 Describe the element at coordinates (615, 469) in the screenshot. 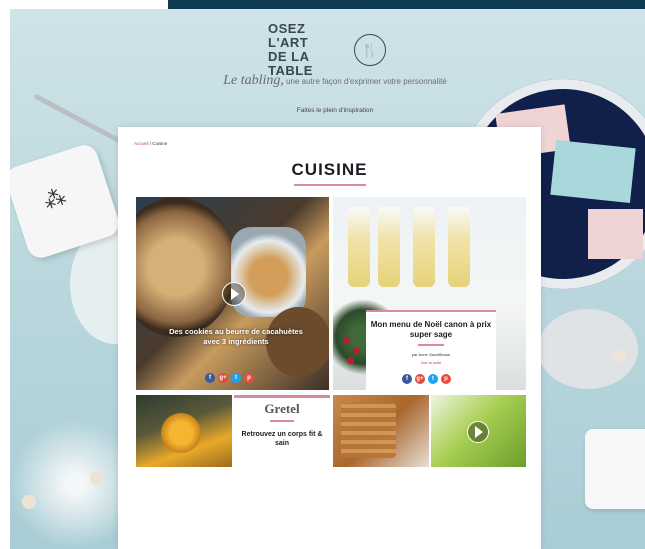

I see `mug-right-decoration` at that location.